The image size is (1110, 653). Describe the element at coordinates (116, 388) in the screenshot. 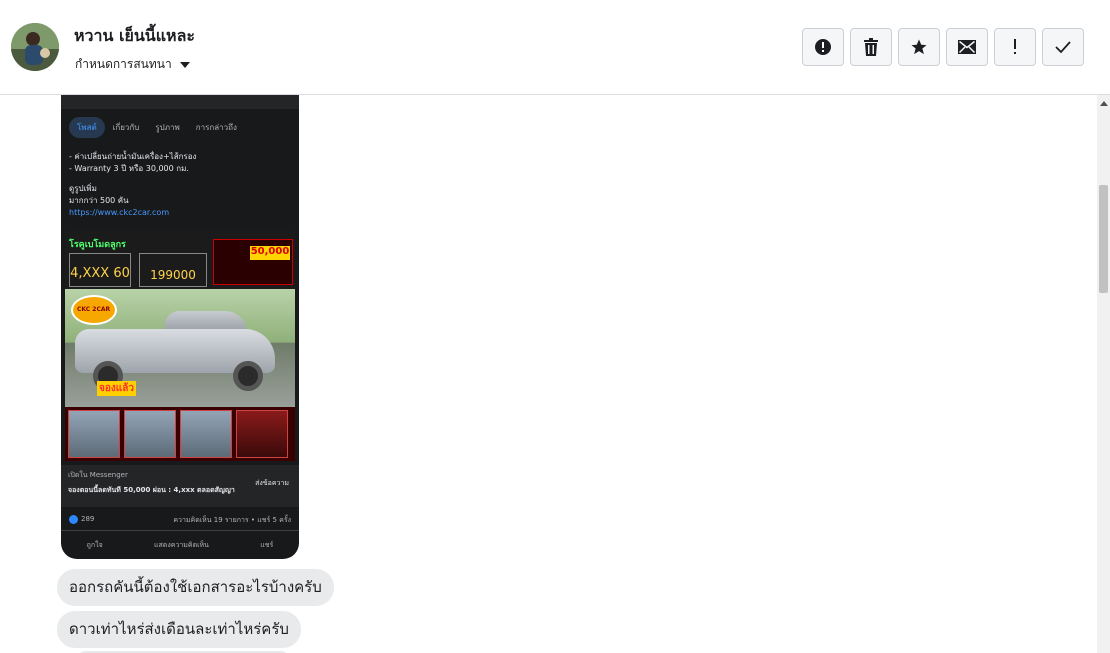

I see `sold-tag: จองแล้ว` at that location.